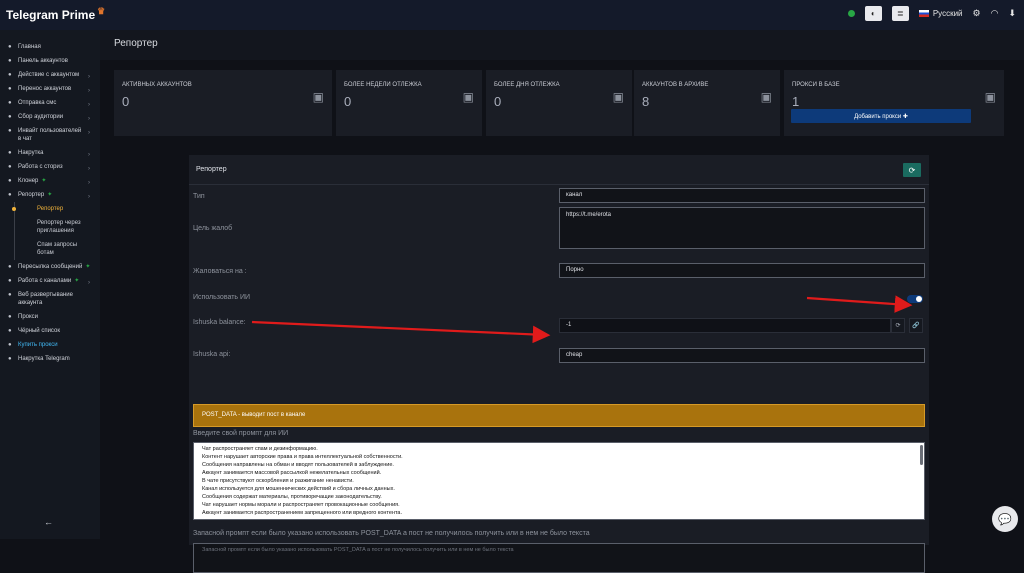 The image size is (1024, 573). I want to click on app-name: Telegram Prime, so click(50, 15).